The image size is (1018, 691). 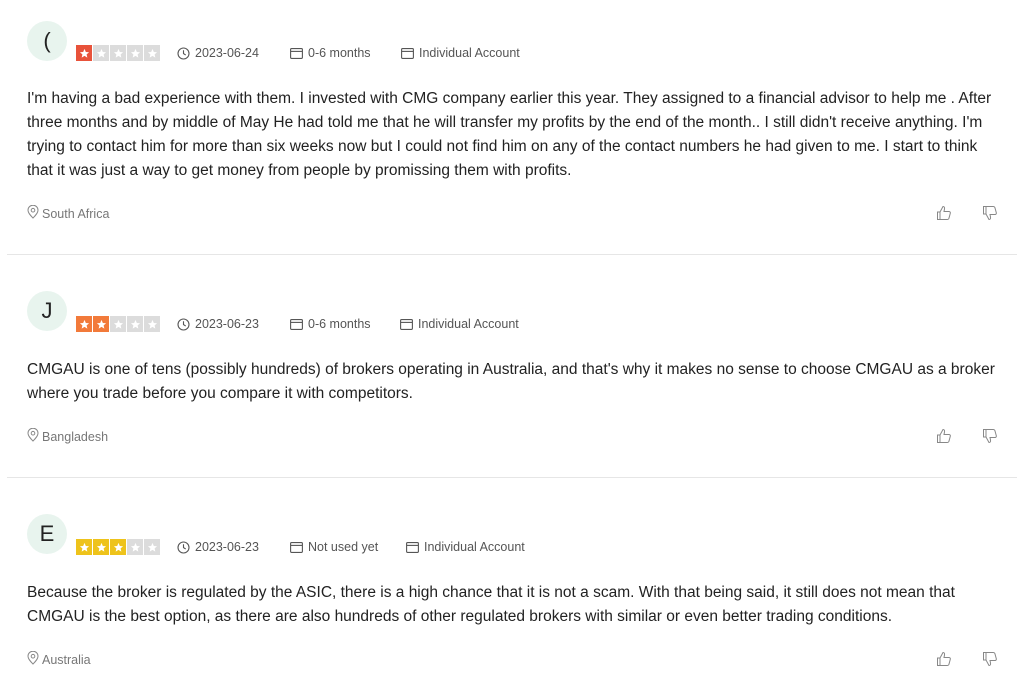 I want to click on usage-duration: Not used yet, so click(x=334, y=547).